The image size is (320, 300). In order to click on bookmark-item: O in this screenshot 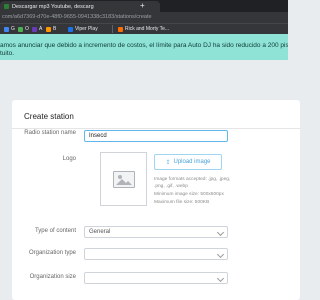, I will do `click(23, 29)`.